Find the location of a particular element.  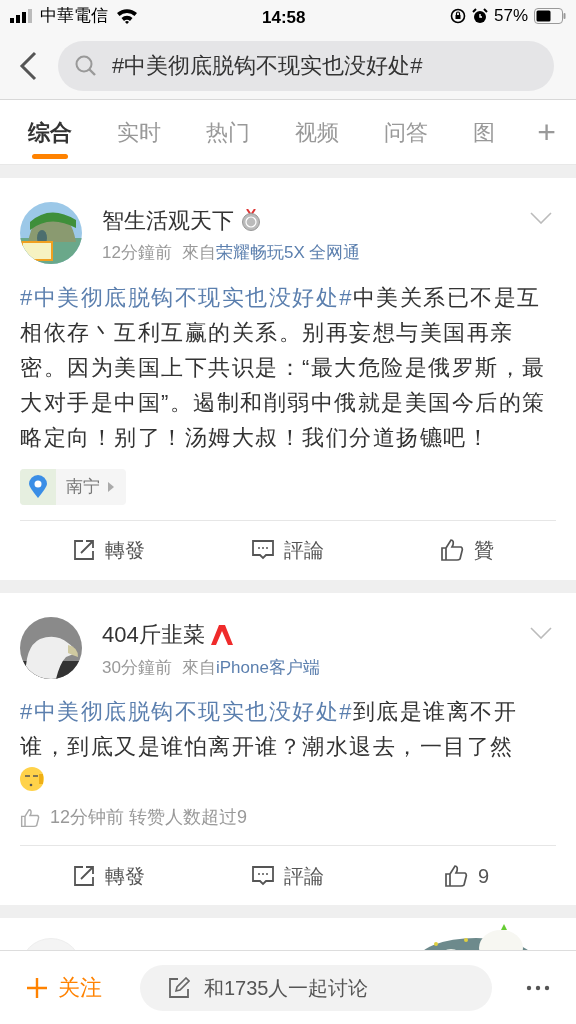

rotation-lock-icon is located at coordinates (457, 16).